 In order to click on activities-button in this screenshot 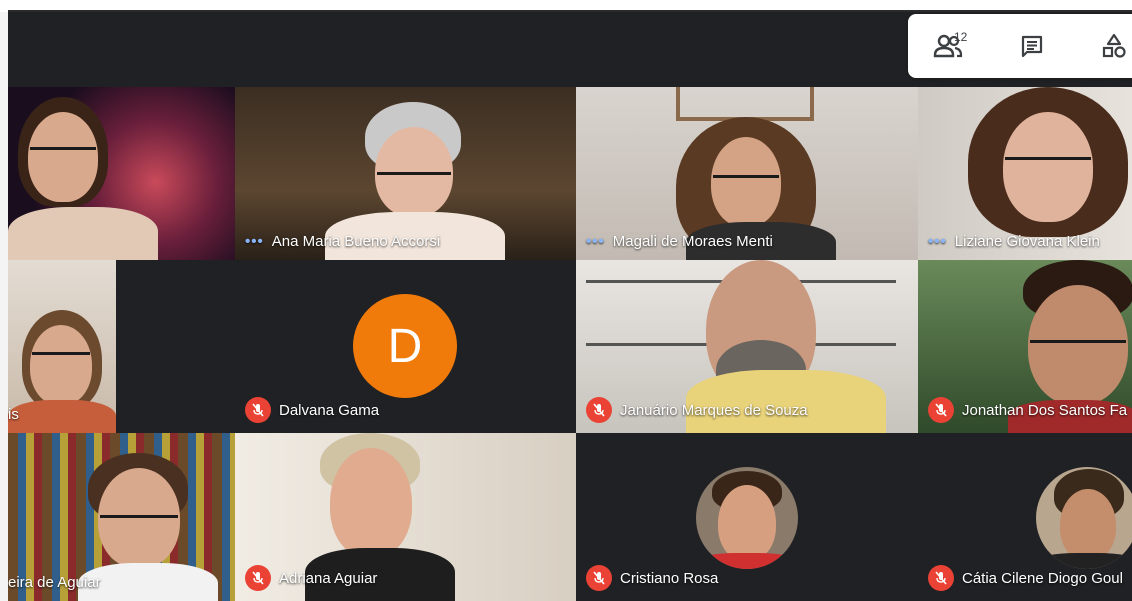, I will do `click(1108, 46)`.